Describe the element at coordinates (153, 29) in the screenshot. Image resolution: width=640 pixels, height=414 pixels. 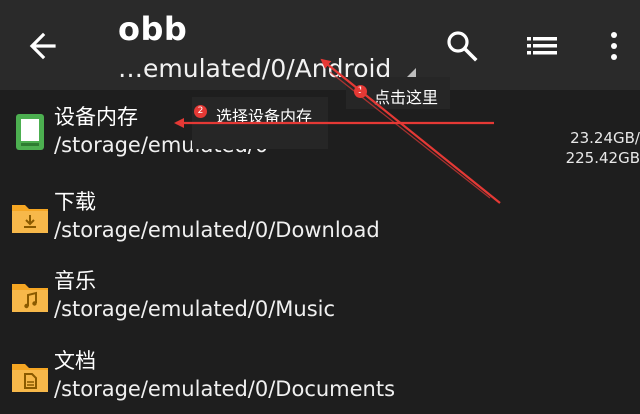
I see `toolbar-title: obb` at that location.